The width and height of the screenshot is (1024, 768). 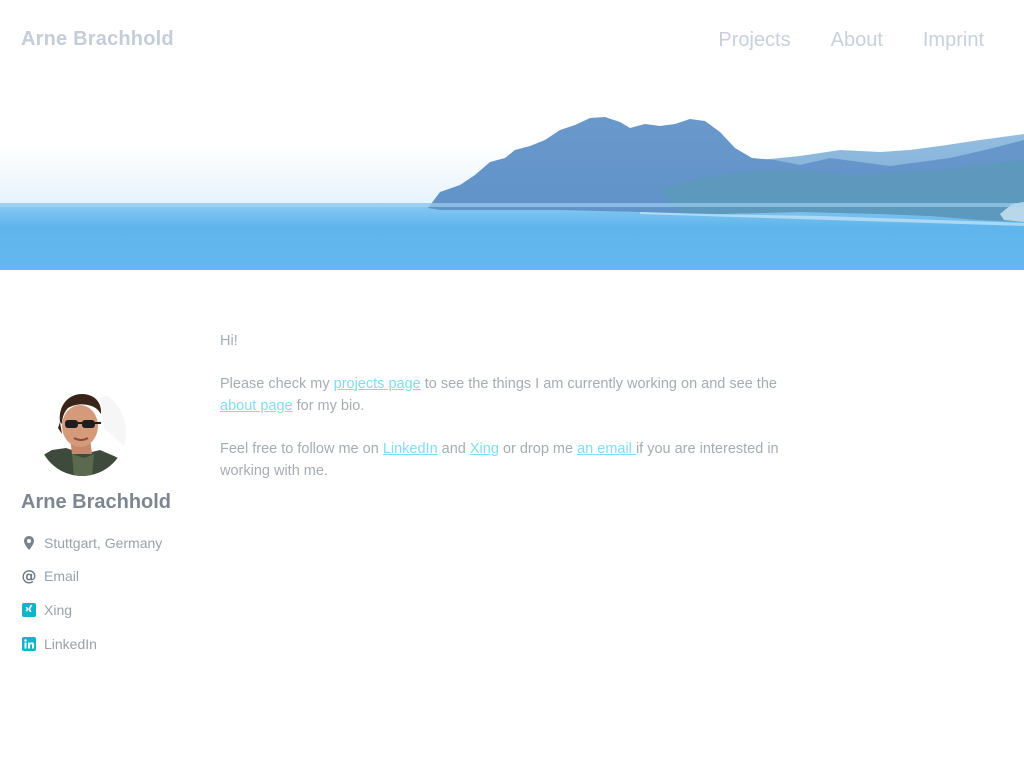 I want to click on intro-text-1: Please check my, so click(x=277, y=383).